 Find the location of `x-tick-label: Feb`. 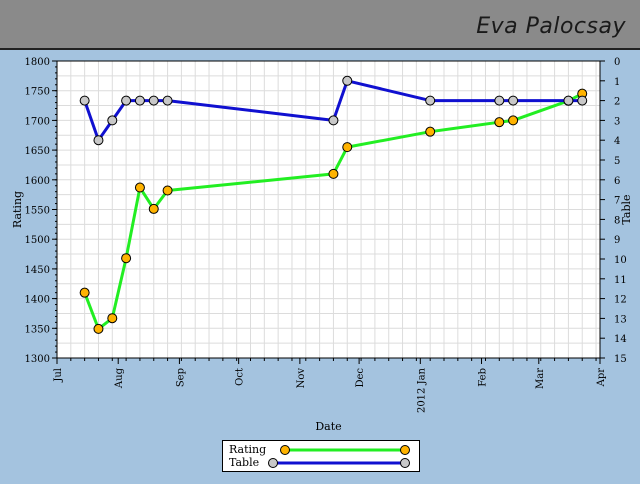

x-tick-label: Feb is located at coordinates (483, 377).